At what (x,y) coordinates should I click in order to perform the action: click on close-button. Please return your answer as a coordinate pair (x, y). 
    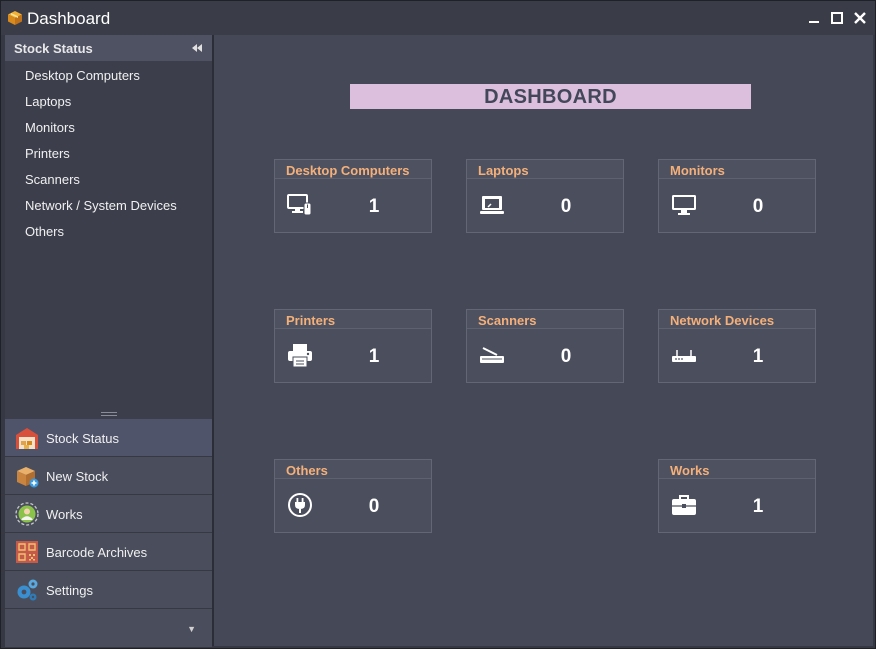
    Looking at the image, I should click on (860, 18).